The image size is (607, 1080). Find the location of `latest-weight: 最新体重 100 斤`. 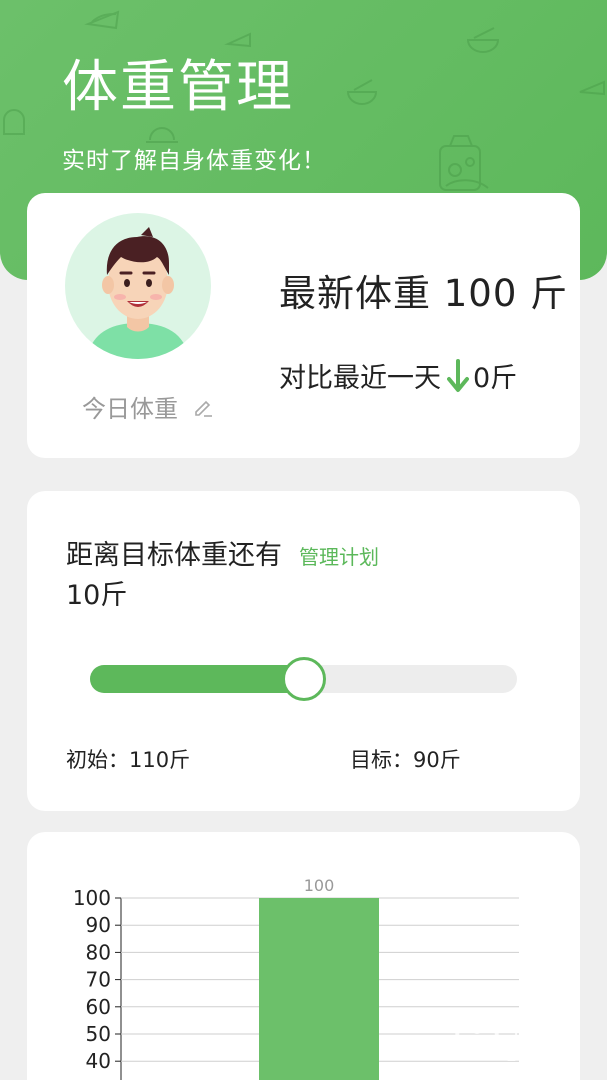

latest-weight: 最新体重 100 斤 is located at coordinates (424, 293).